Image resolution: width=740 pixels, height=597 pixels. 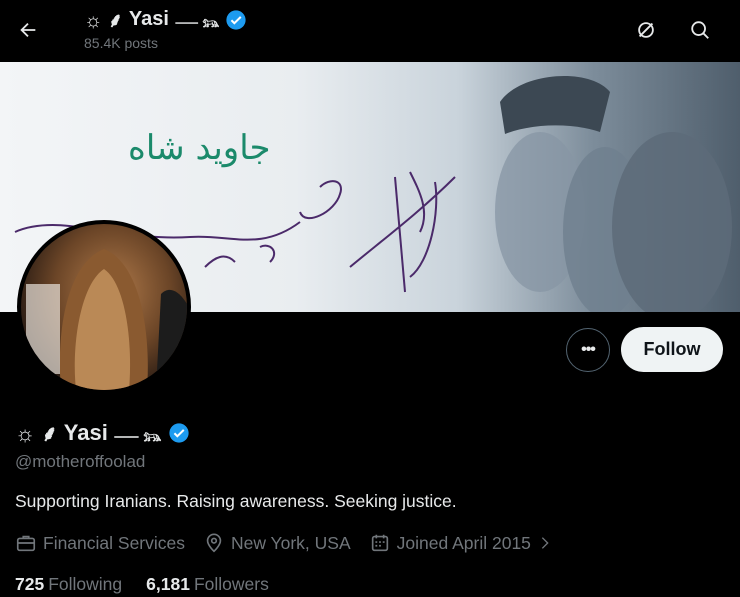 I want to click on back-arrow-icon, so click(x=28, y=30).